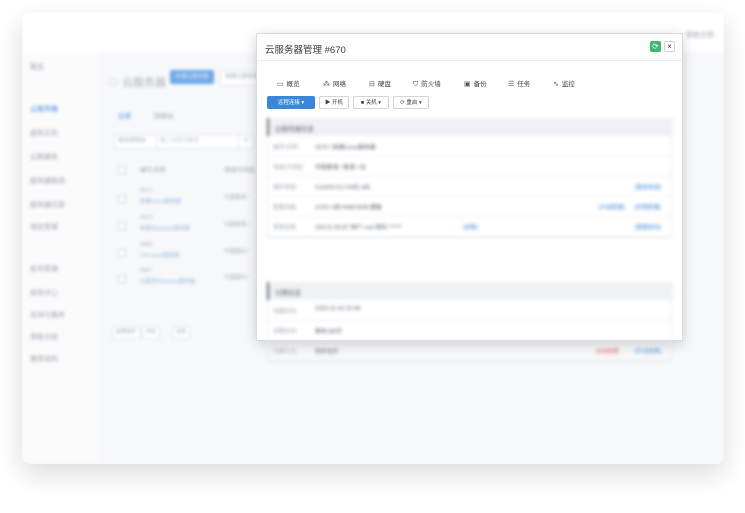 This screenshot has height=513, width=745. I want to click on sidebar-item-domain: 域名管理, so click(44, 227).